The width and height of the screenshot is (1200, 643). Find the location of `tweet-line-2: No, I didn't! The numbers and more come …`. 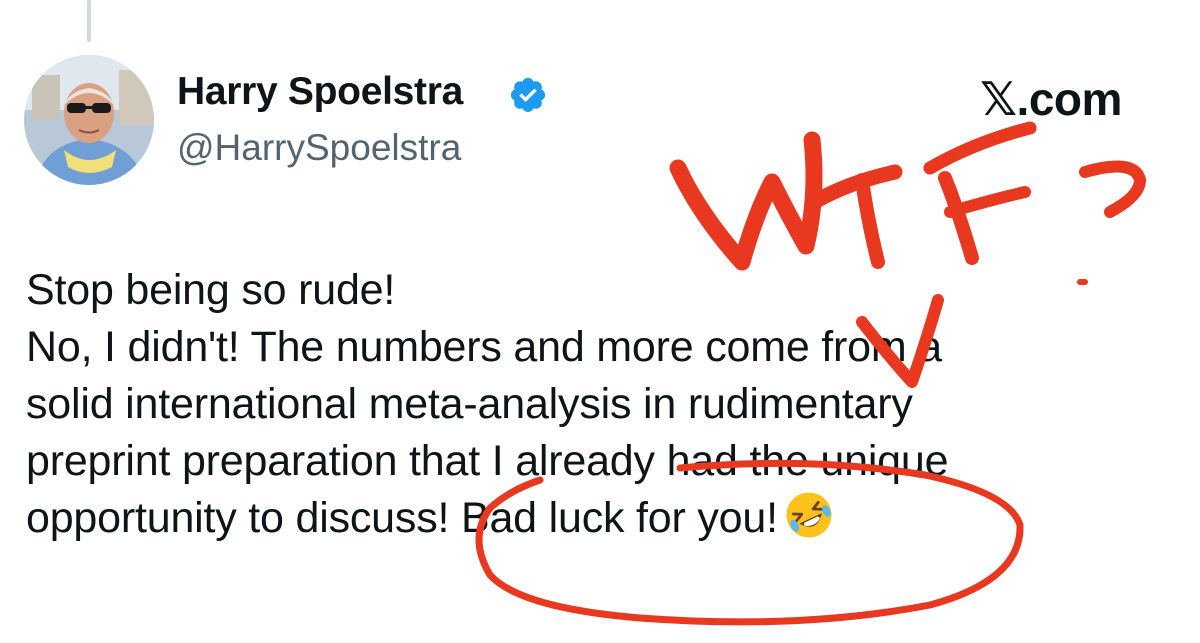

tweet-line-2: No, I didn't! The numbers and more come … is located at coordinates (484, 347).